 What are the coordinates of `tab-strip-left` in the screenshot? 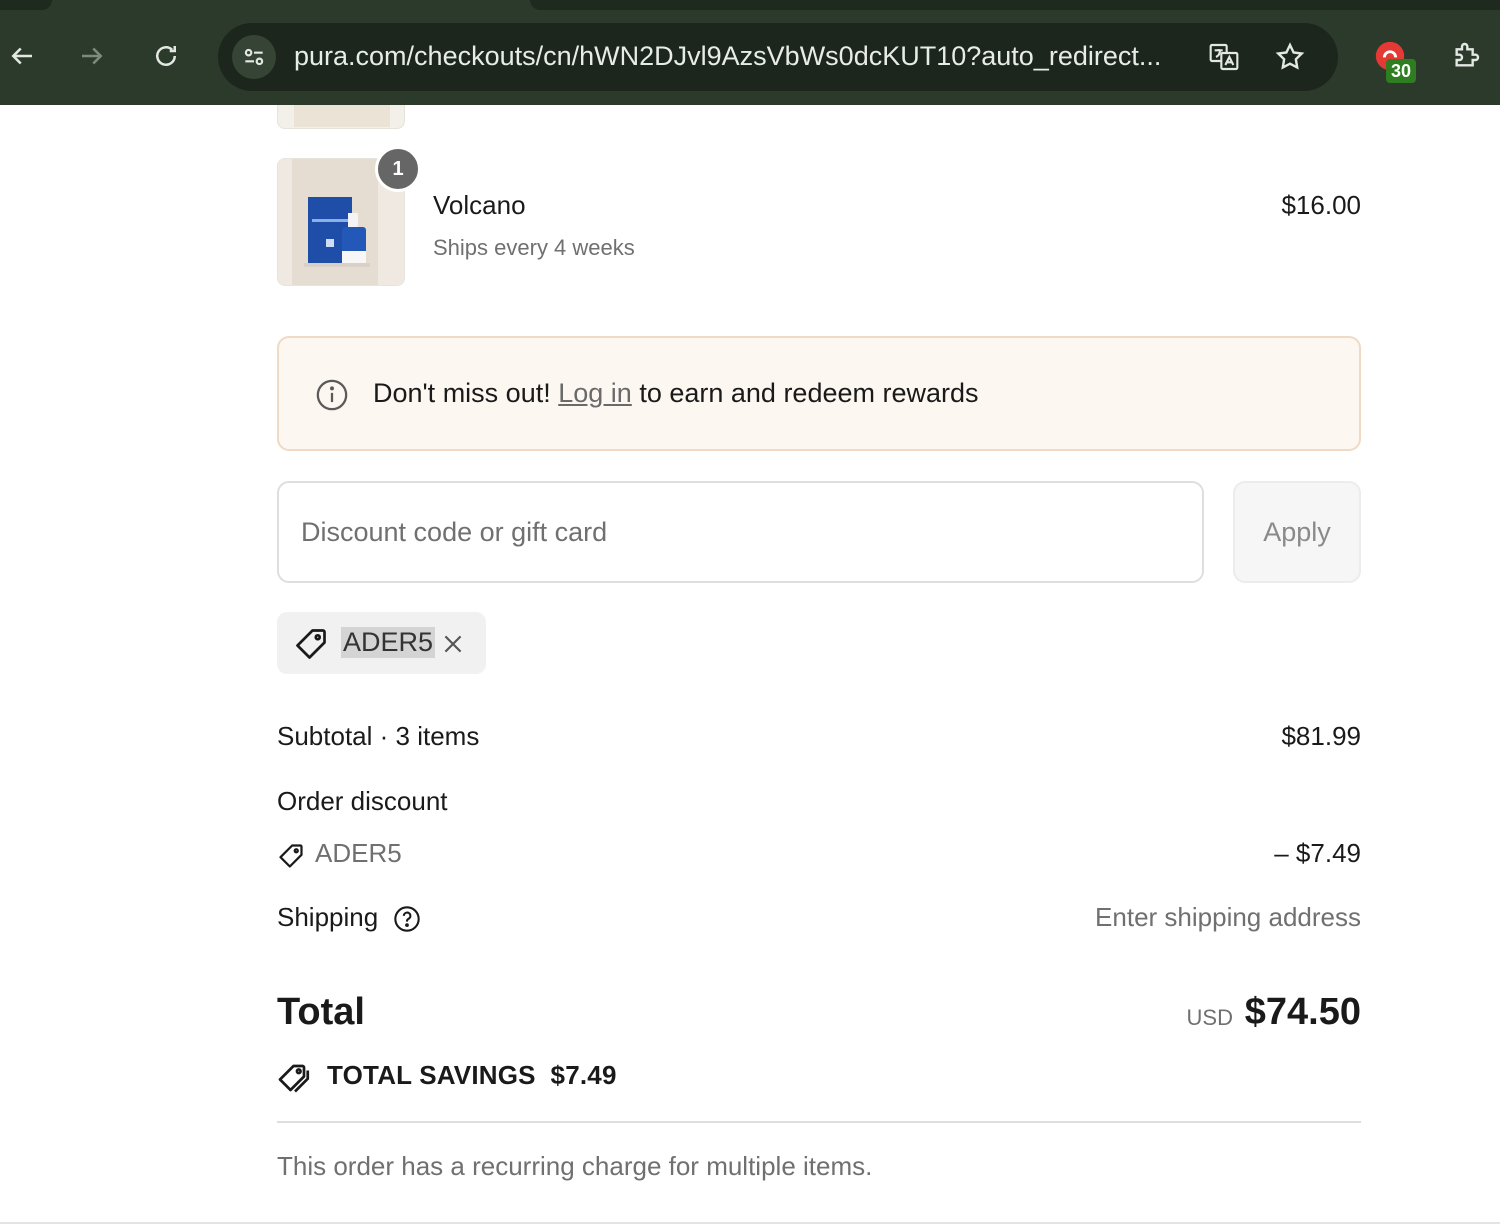 It's located at (26, 5).